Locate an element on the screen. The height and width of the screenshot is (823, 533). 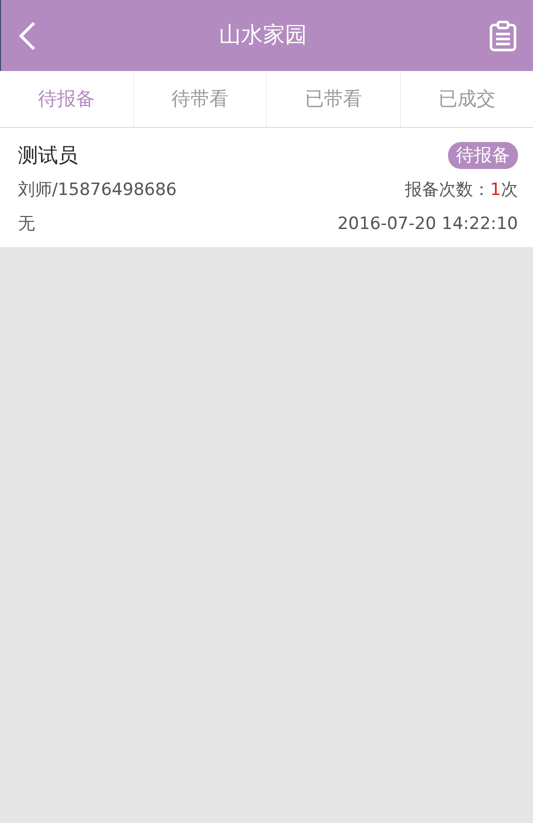
back-icon is located at coordinates (27, 36).